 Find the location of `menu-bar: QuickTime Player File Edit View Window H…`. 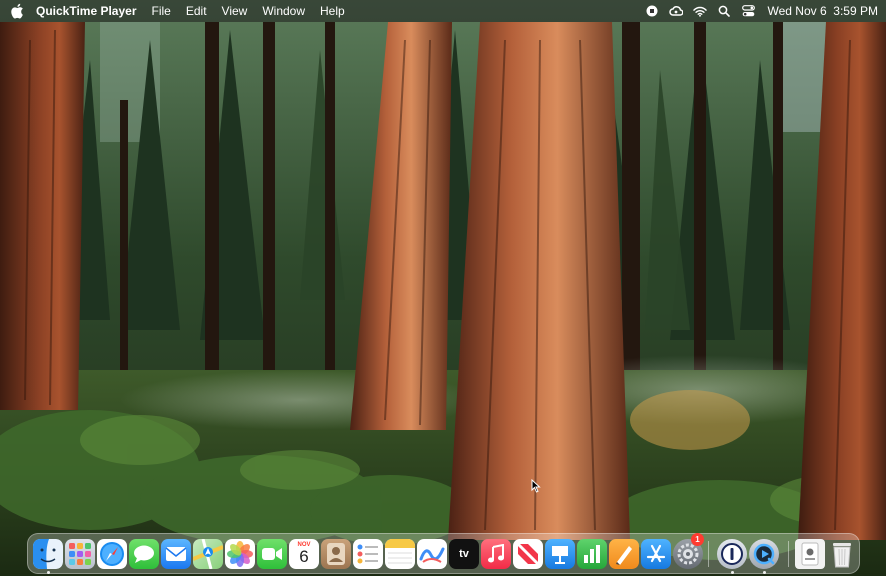

menu-bar: QuickTime Player File Edit View Window H… is located at coordinates (443, 11).